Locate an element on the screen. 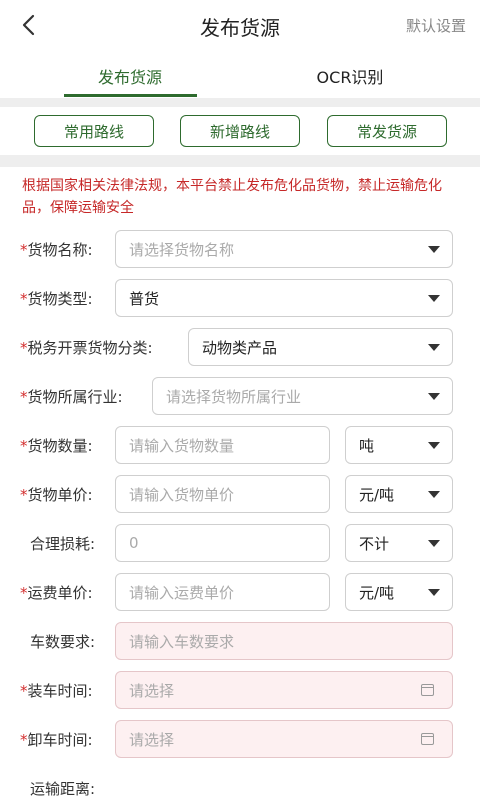 The image size is (480, 800). frequent-cargo-button: 常发货源 is located at coordinates (387, 131).